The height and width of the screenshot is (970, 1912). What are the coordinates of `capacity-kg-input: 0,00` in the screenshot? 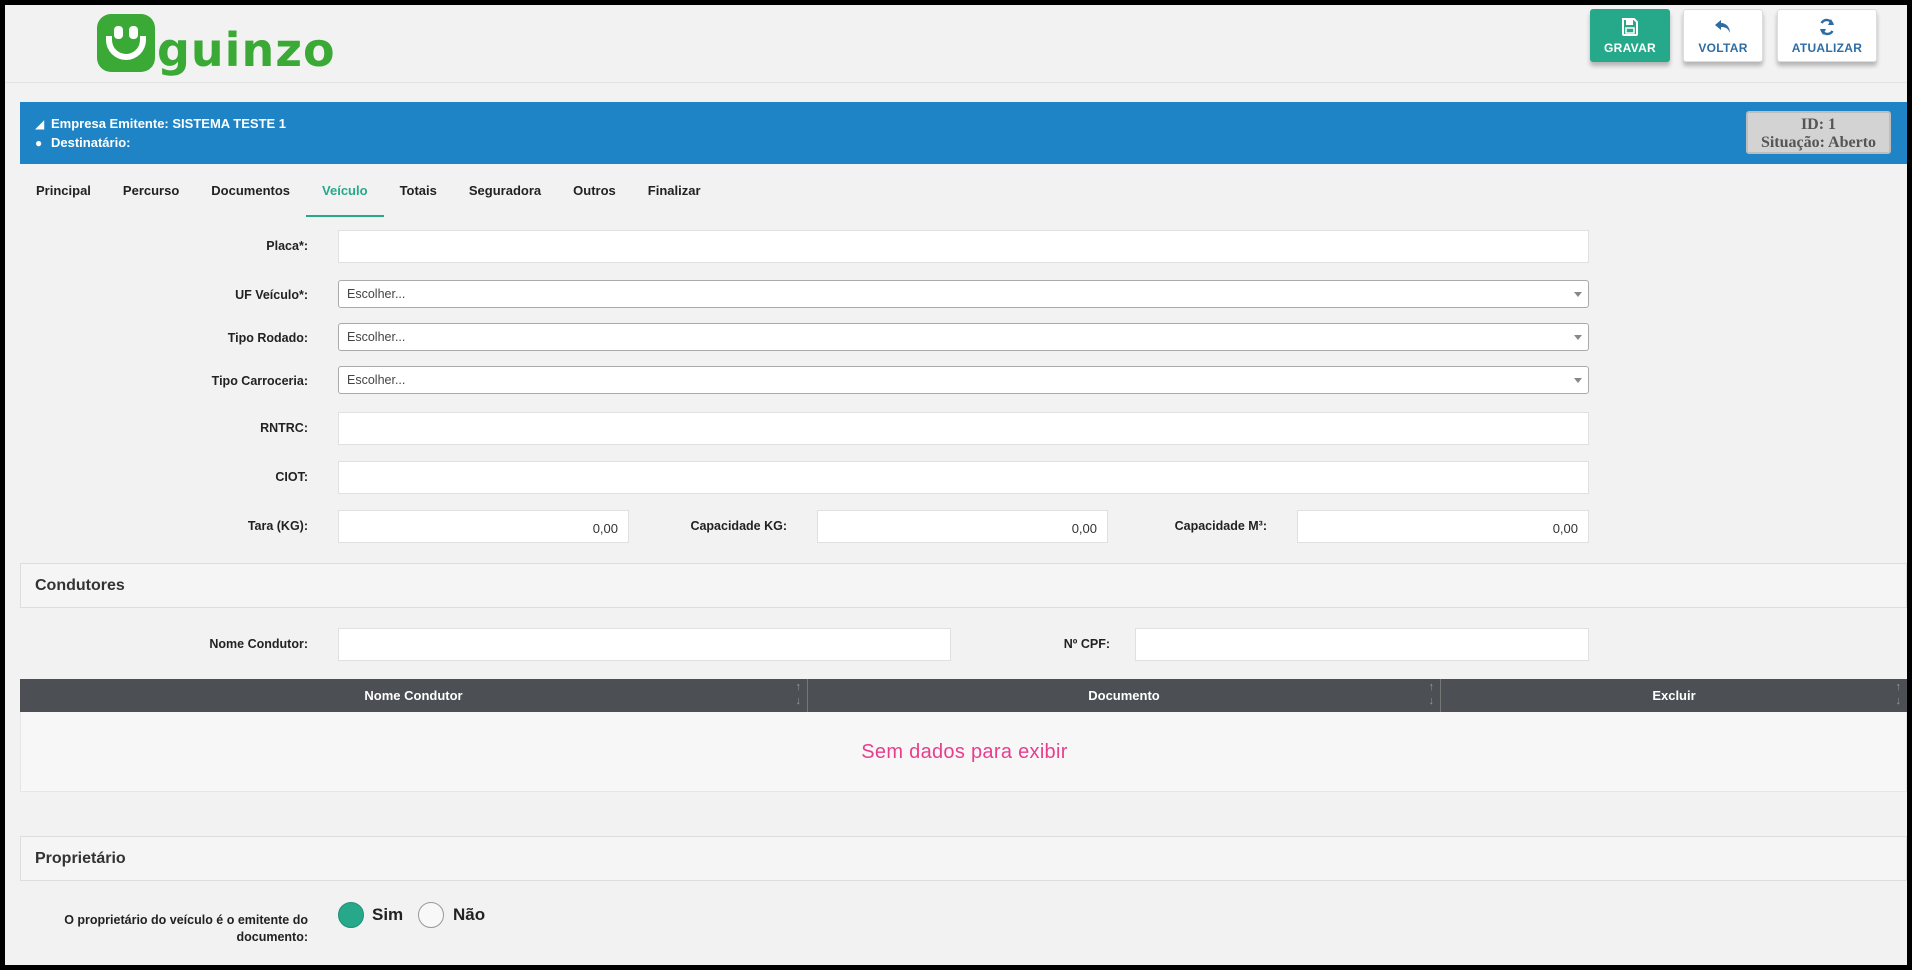 It's located at (962, 526).